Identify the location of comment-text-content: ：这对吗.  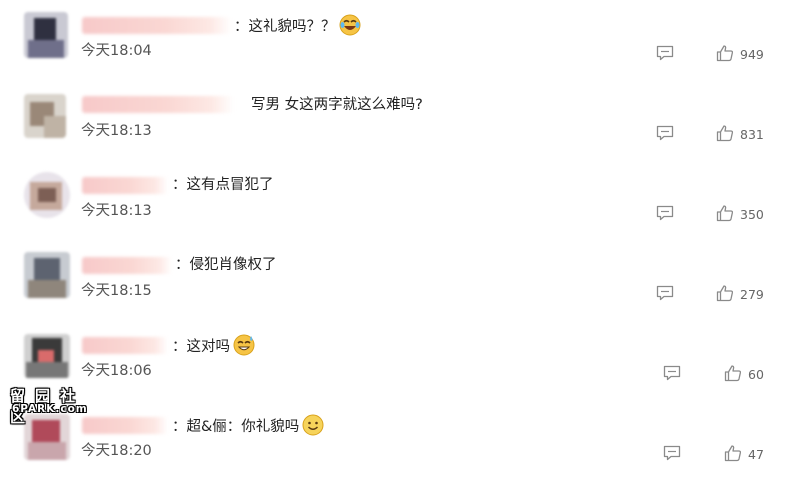
(201, 347).